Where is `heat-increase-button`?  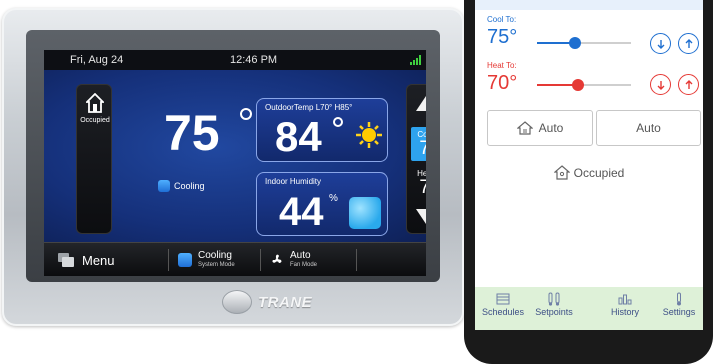 heat-increase-button is located at coordinates (688, 84).